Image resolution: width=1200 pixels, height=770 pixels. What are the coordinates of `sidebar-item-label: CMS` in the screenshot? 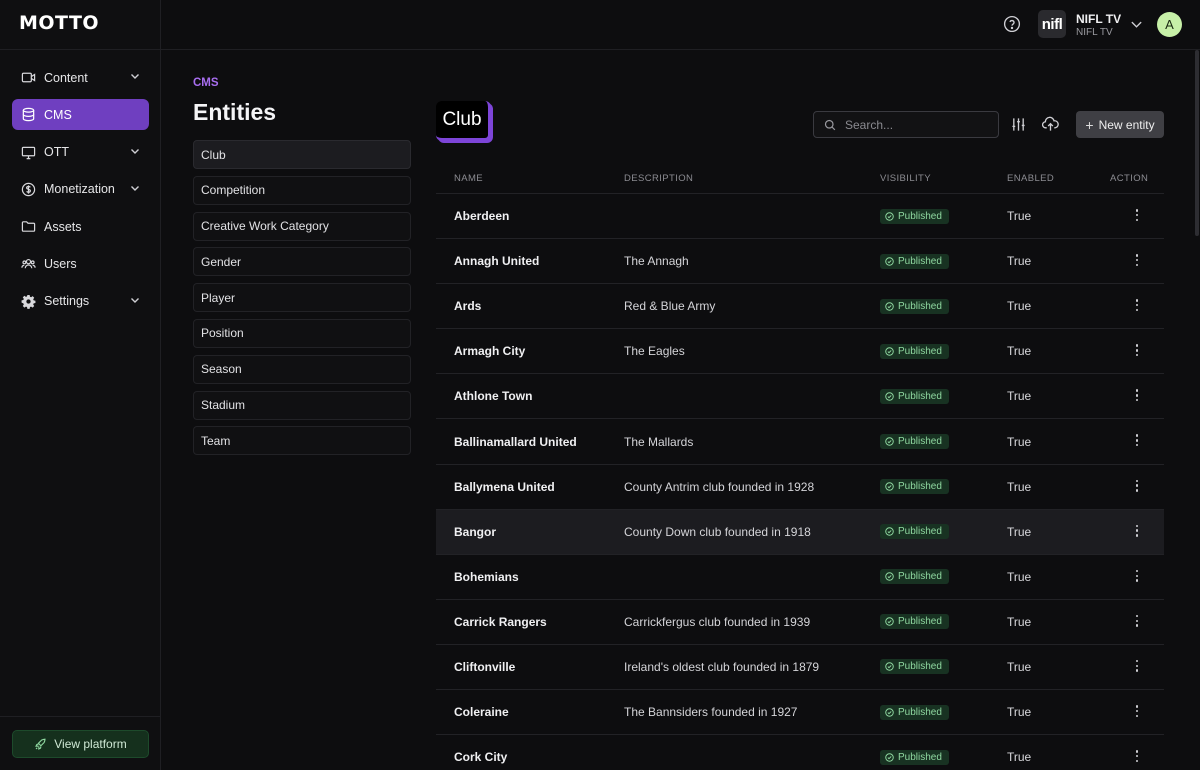 It's located at (58, 114).